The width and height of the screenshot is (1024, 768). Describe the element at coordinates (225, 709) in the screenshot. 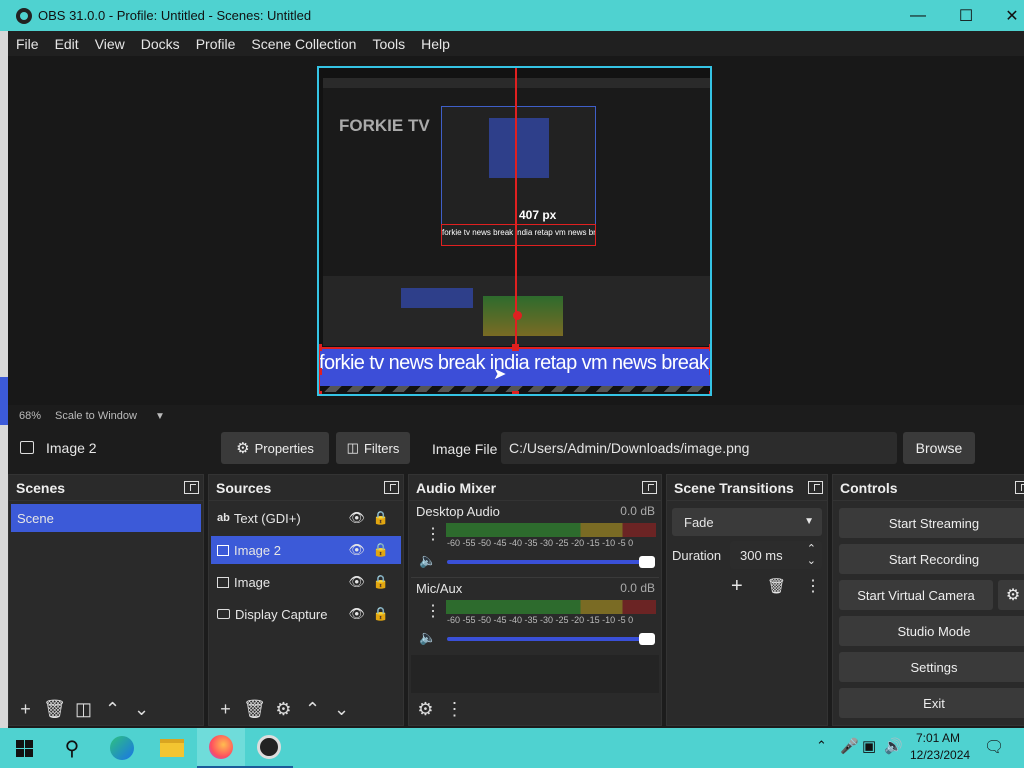

I see `add-source-icon: +` at that location.